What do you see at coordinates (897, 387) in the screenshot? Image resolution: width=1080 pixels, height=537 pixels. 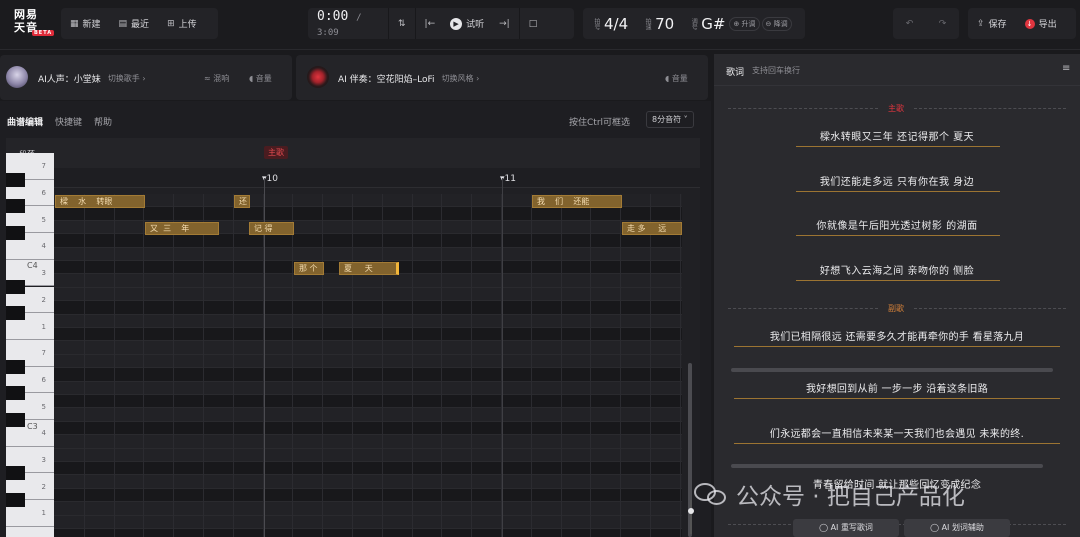 I see `lyric-line: 我好想回到从前 一步一步 沿着这条旧路` at bounding box center [897, 387].